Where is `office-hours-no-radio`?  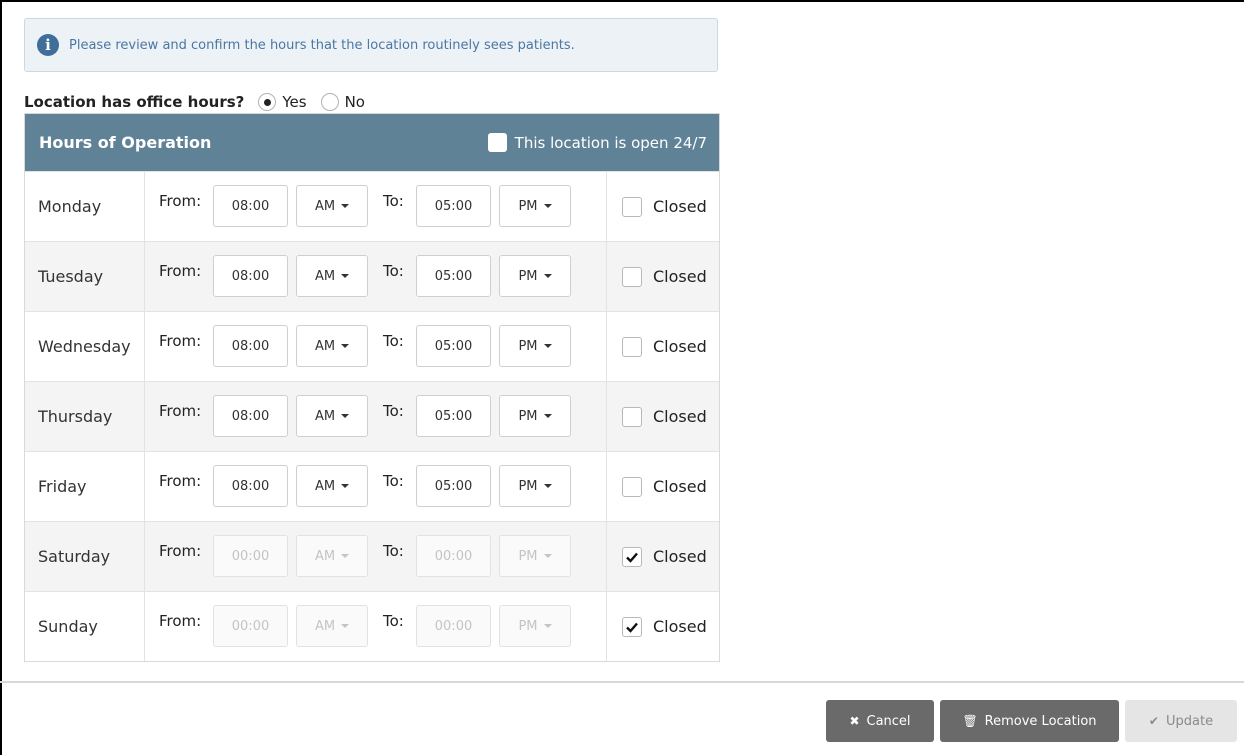 office-hours-no-radio is located at coordinates (329, 102).